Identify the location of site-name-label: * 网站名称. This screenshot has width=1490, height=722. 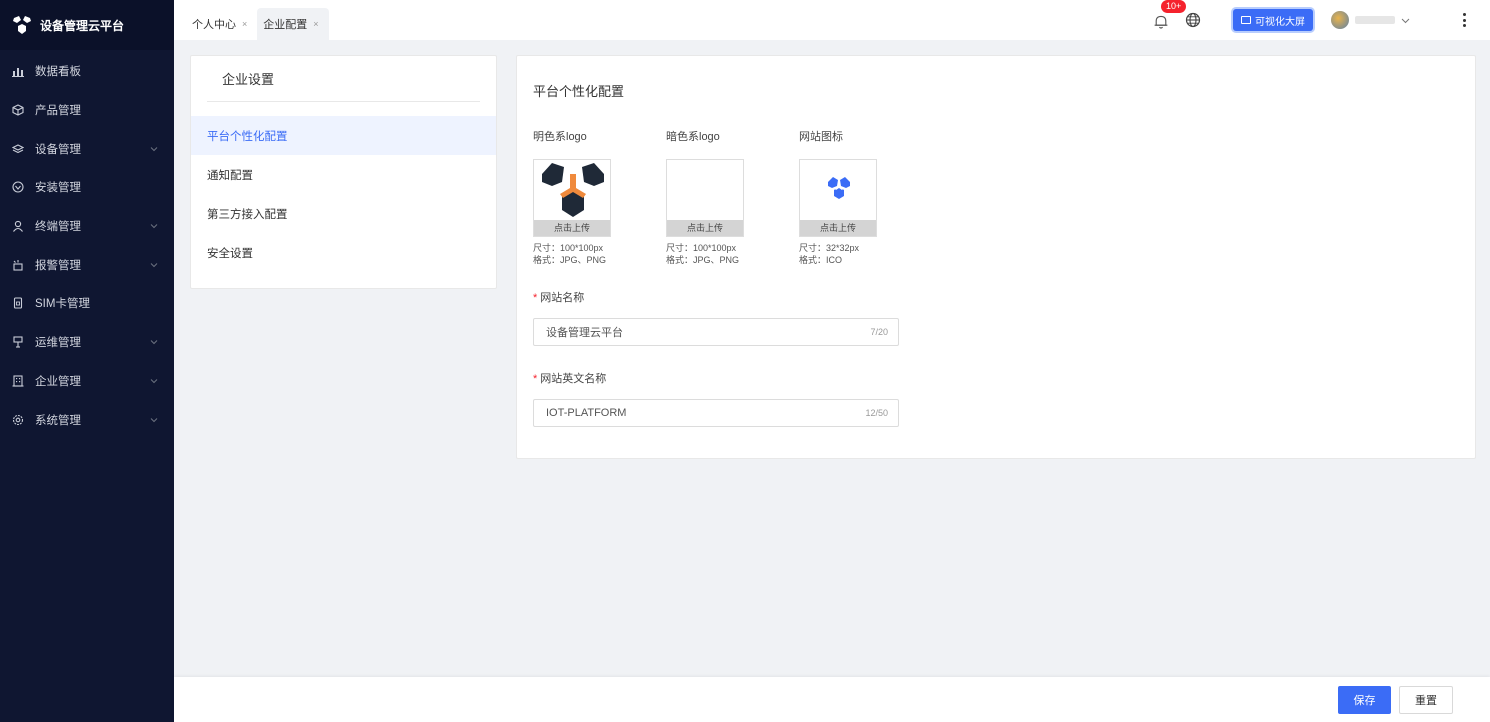
(558, 297).